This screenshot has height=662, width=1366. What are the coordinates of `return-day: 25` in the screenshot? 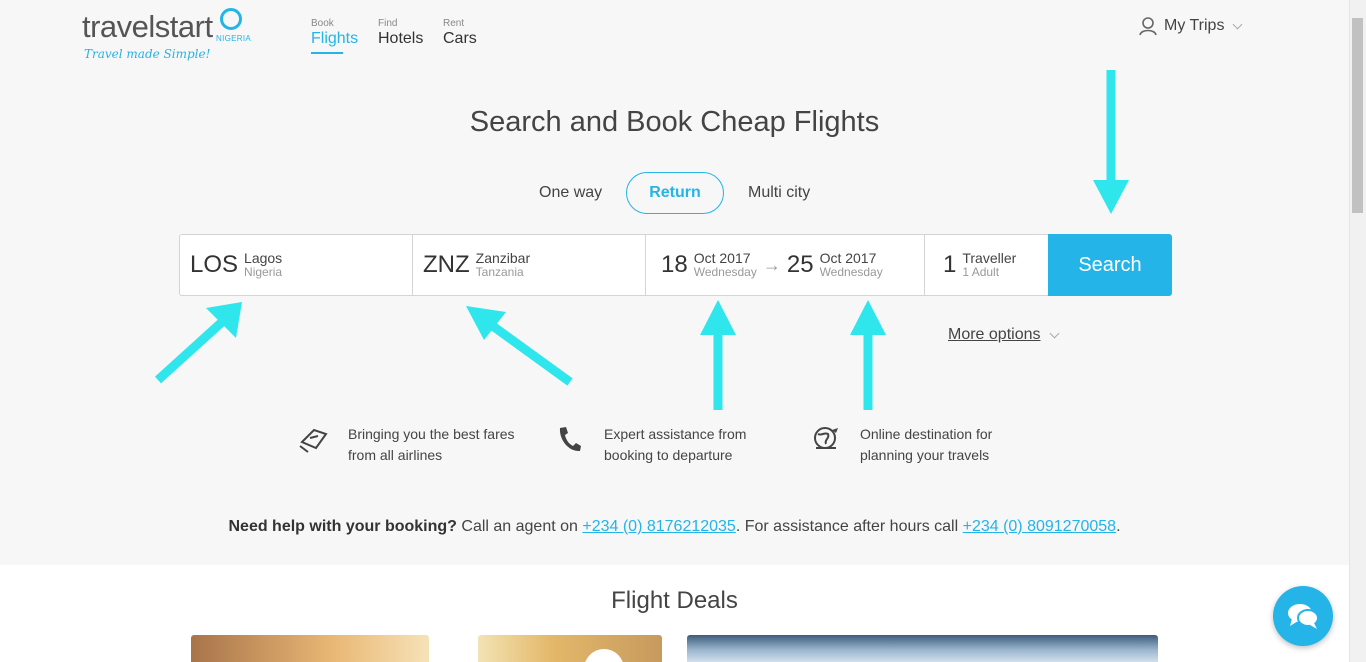 It's located at (800, 264).